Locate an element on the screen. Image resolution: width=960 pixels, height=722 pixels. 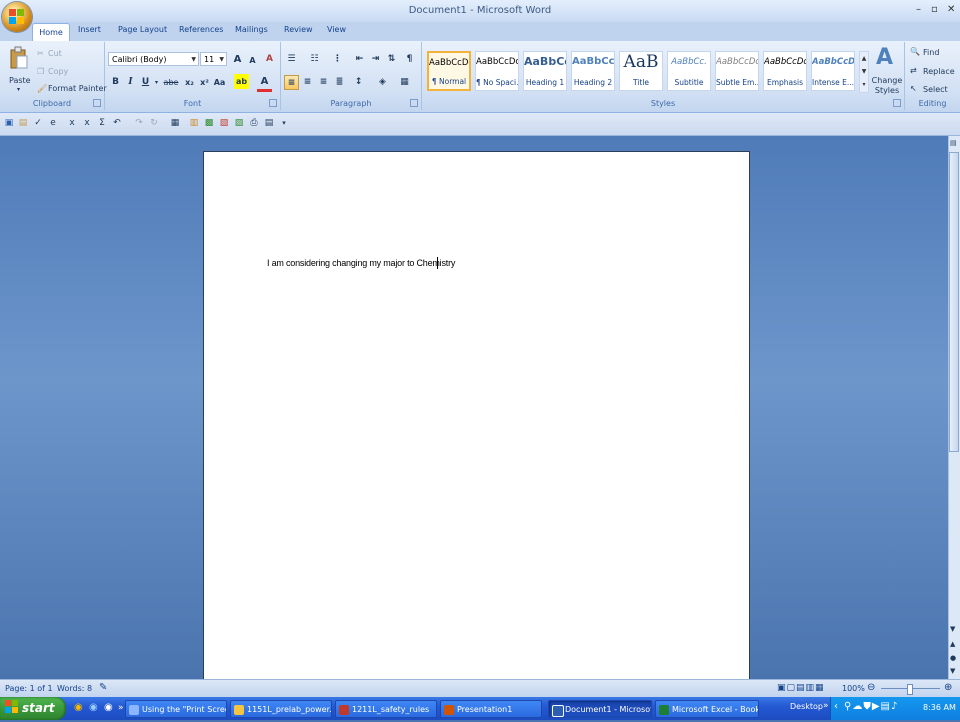
restore-button: ▫ is located at coordinates (934, 9).